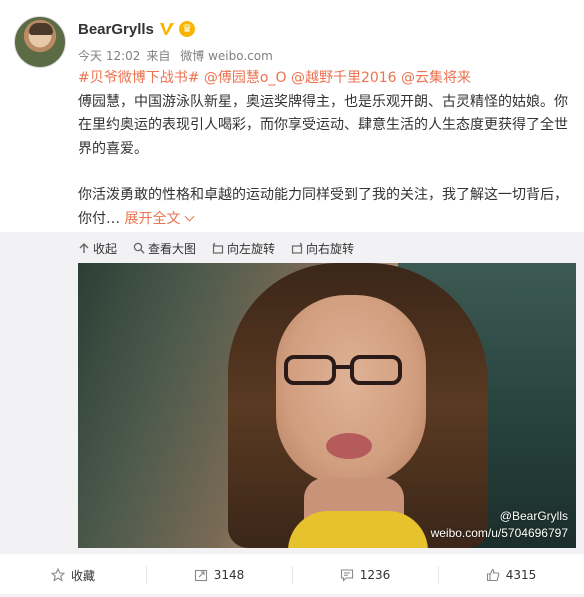  I want to click on photo-glasses-left, so click(310, 370).